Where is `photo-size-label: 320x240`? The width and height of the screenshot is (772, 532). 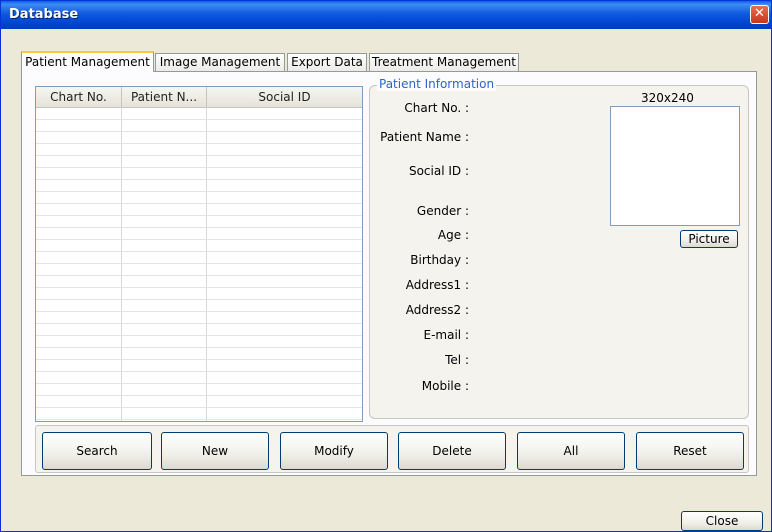 photo-size-label: 320x240 is located at coordinates (667, 98).